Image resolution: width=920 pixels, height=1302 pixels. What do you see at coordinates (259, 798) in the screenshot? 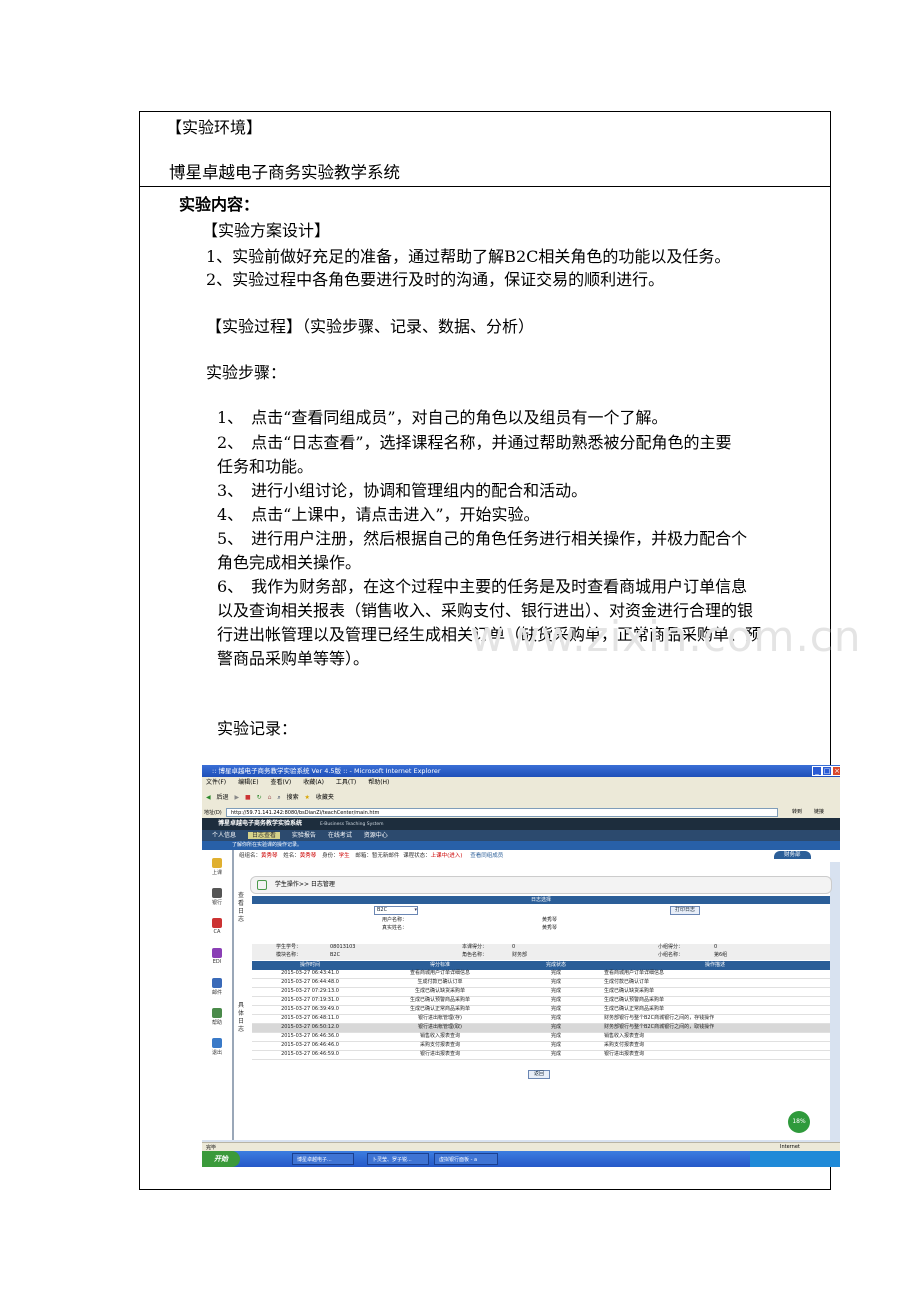
I see `refresh-icon: ↻` at bounding box center [259, 798].